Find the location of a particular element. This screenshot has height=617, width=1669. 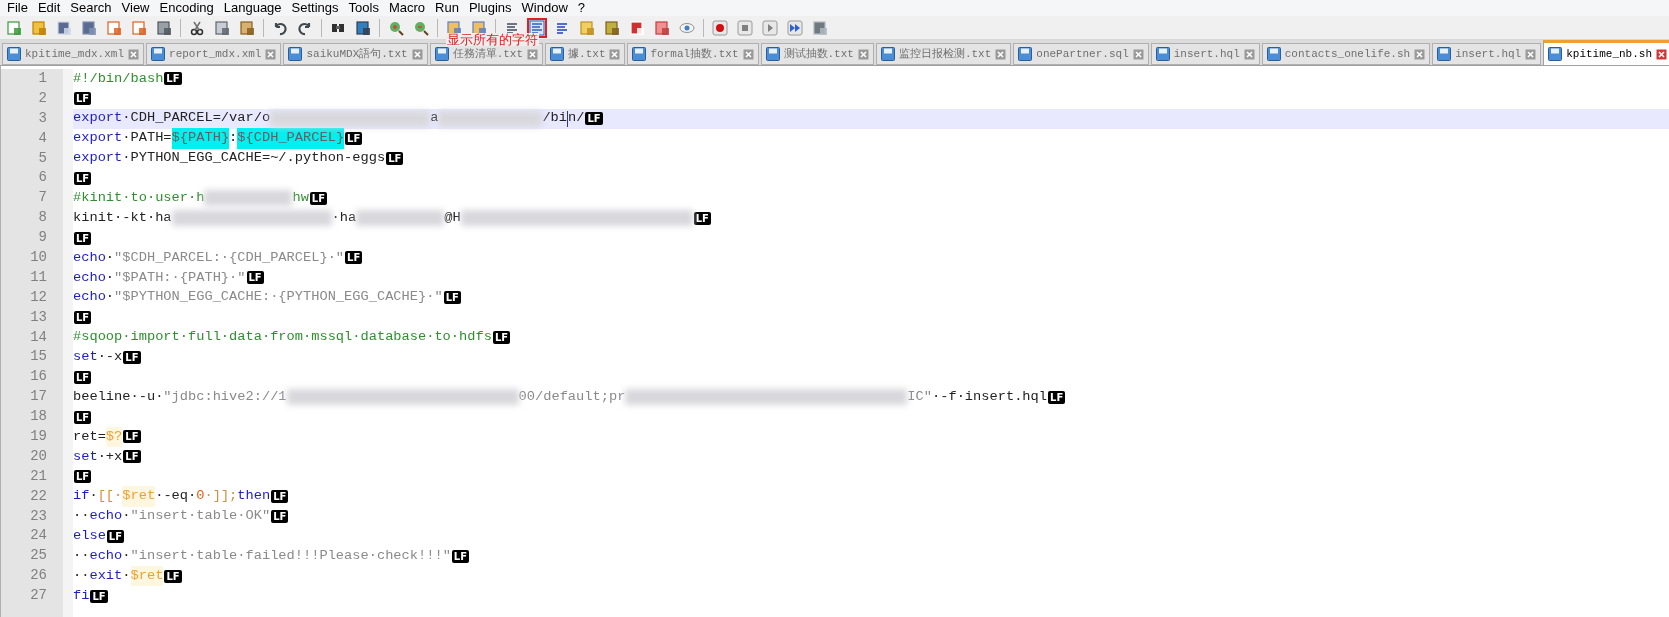

file-tab: contacts_onelife.sh is located at coordinates (1346, 54).